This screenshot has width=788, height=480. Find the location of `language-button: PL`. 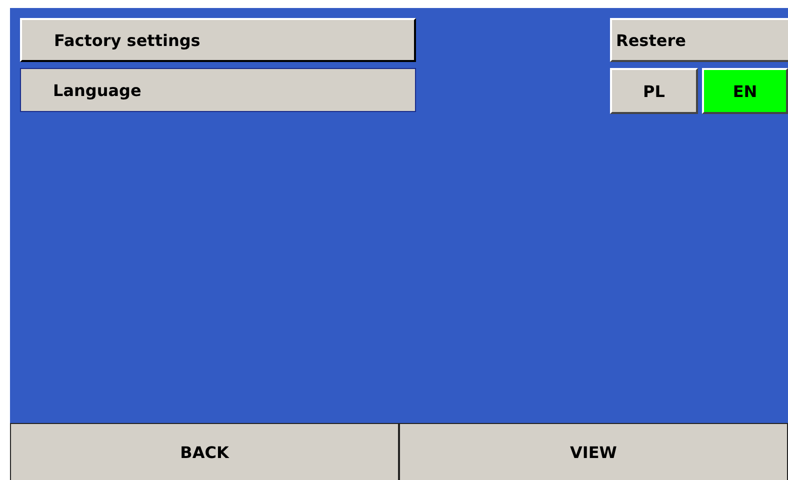

language-button: PL is located at coordinates (654, 91).